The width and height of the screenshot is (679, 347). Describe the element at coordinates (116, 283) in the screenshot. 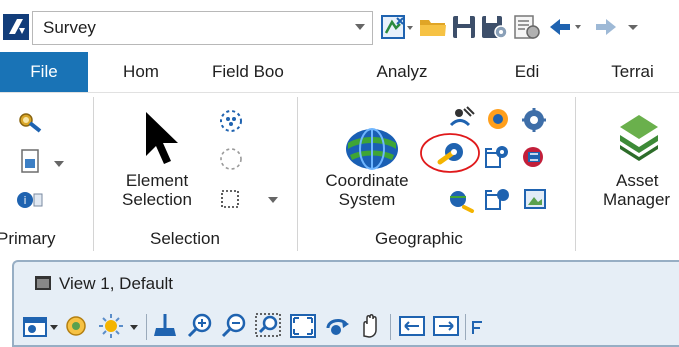

I see `view-title: View 1, Default` at that location.